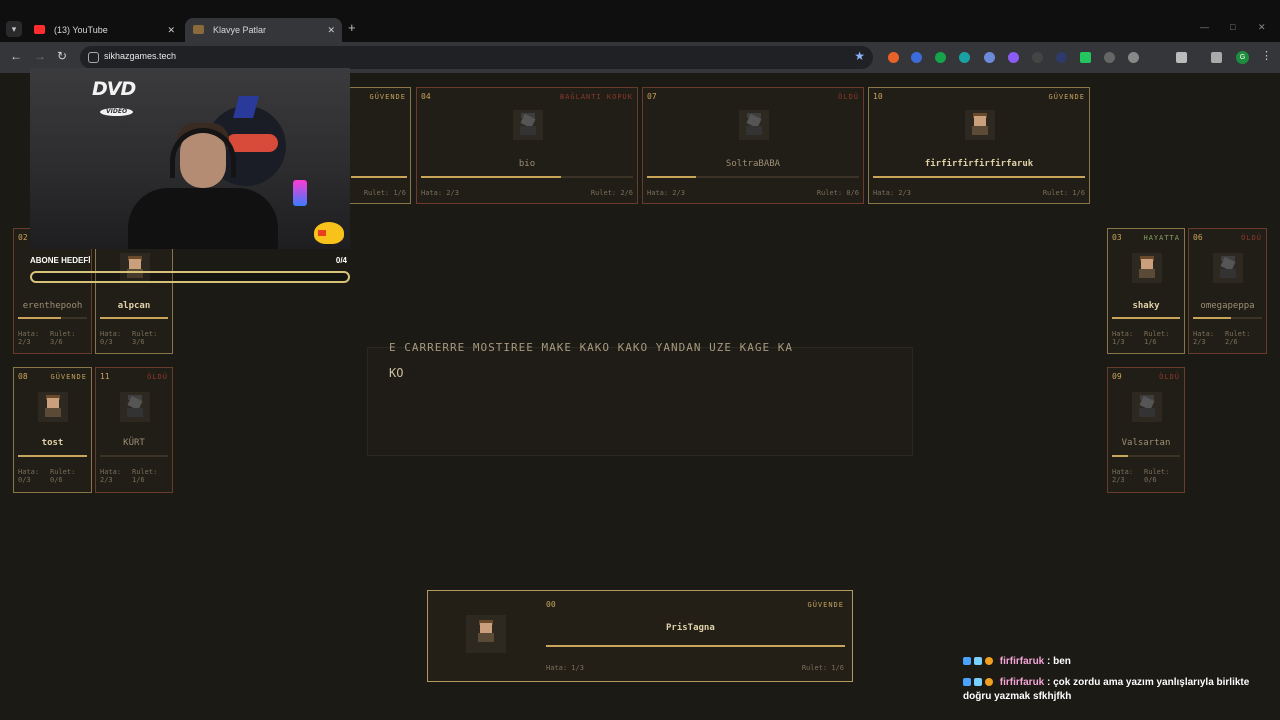  I want to click on player-name: alpcan, so click(134, 306).